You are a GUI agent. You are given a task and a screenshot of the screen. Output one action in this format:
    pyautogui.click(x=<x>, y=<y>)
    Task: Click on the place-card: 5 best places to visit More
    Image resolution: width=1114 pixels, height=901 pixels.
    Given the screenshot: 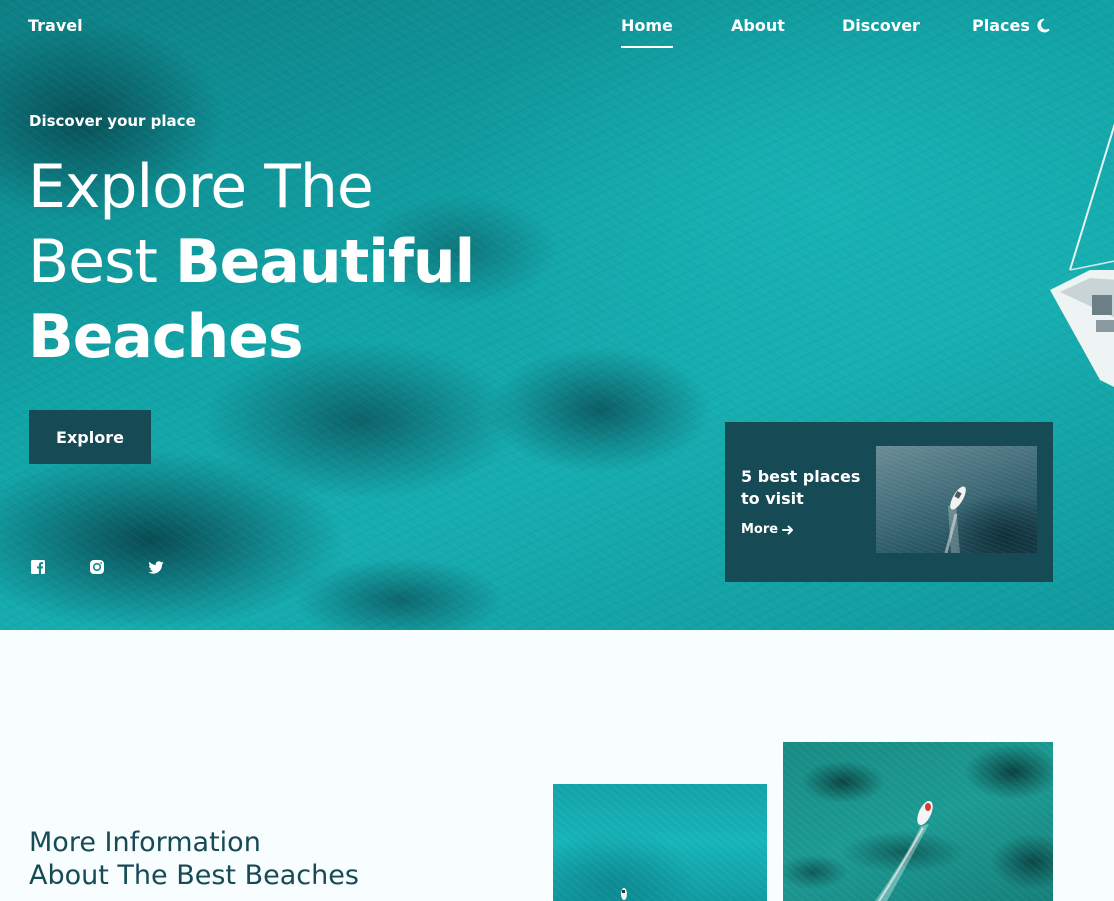 What is the action you would take?
    pyautogui.click(x=889, y=502)
    